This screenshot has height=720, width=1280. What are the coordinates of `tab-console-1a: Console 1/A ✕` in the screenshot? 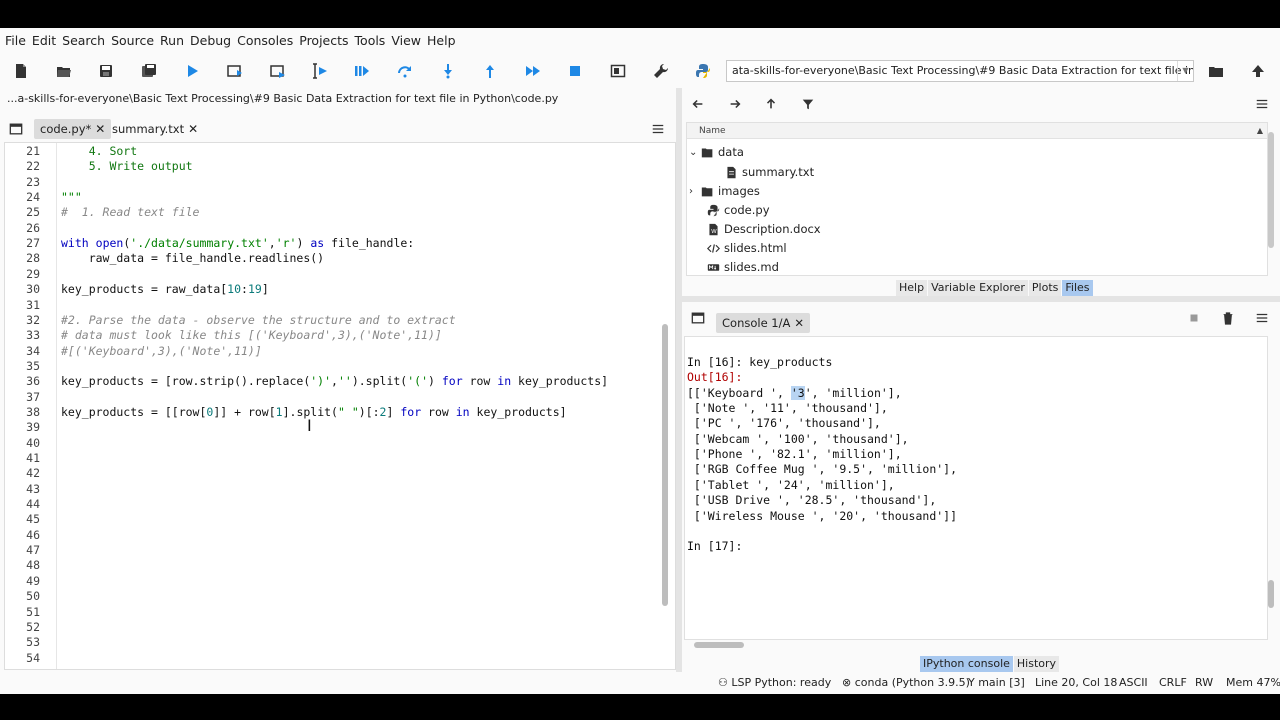 It's located at (763, 323).